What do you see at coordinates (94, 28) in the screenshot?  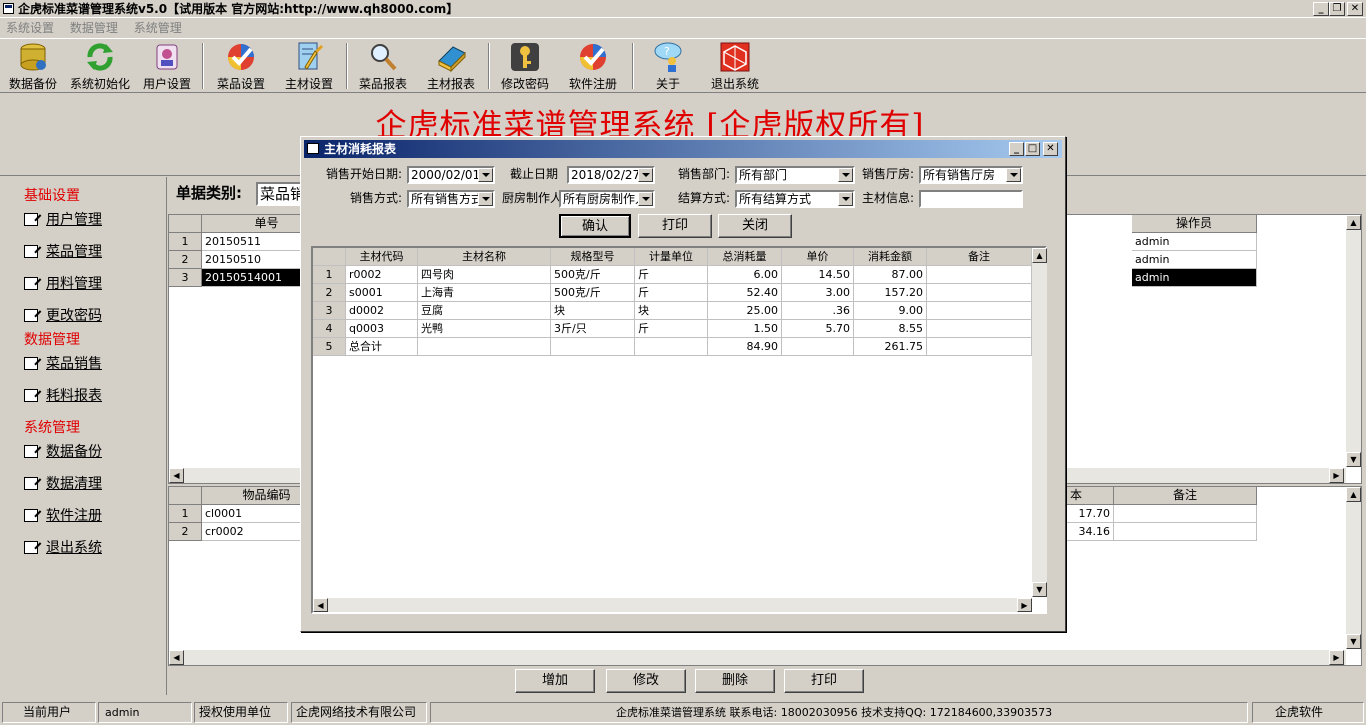 I see `menu-data-management: 数据管理` at bounding box center [94, 28].